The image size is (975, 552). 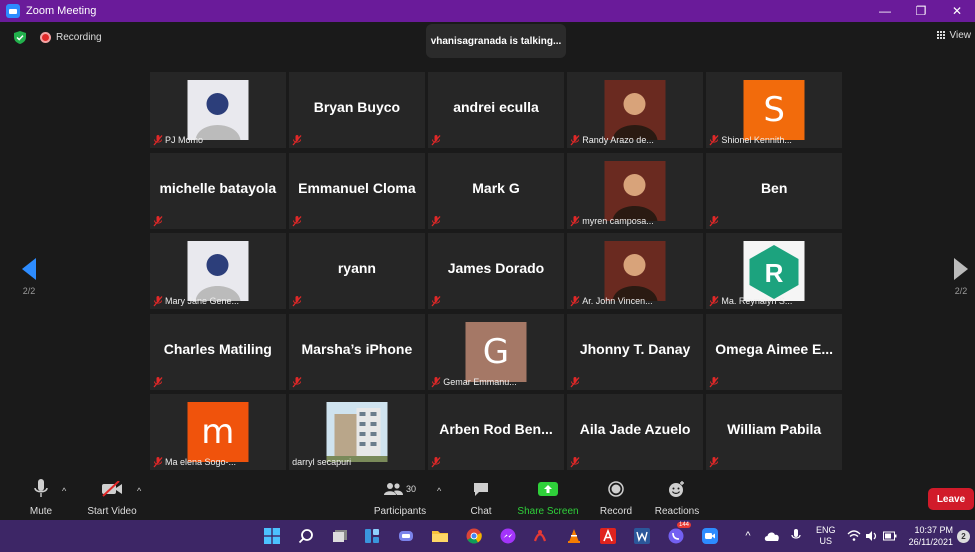 What do you see at coordinates (951, 499) in the screenshot?
I see `leave-button: Leave` at bounding box center [951, 499].